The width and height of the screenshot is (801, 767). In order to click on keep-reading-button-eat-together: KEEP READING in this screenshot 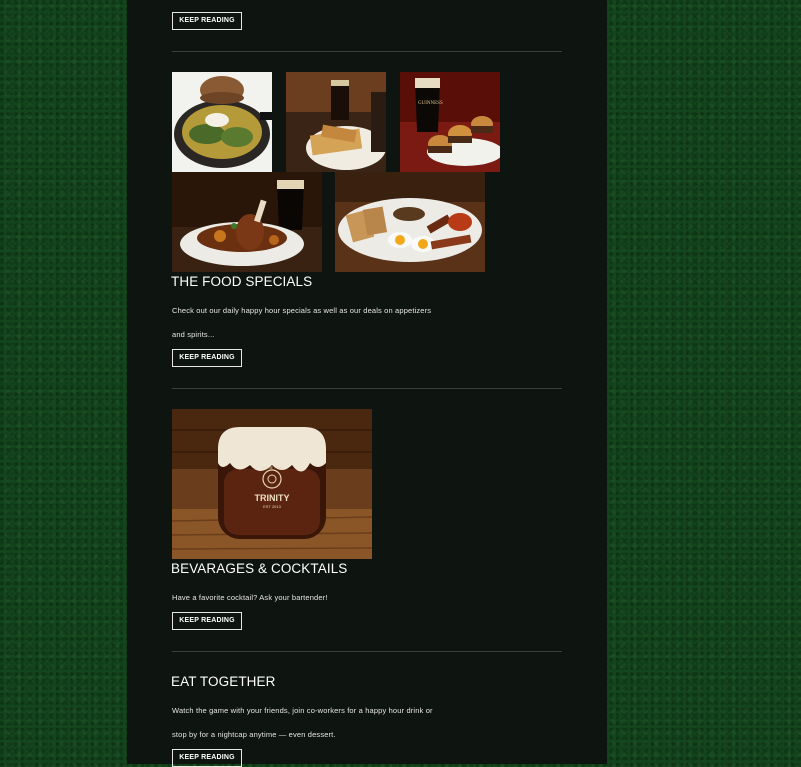, I will do `click(207, 758)`.